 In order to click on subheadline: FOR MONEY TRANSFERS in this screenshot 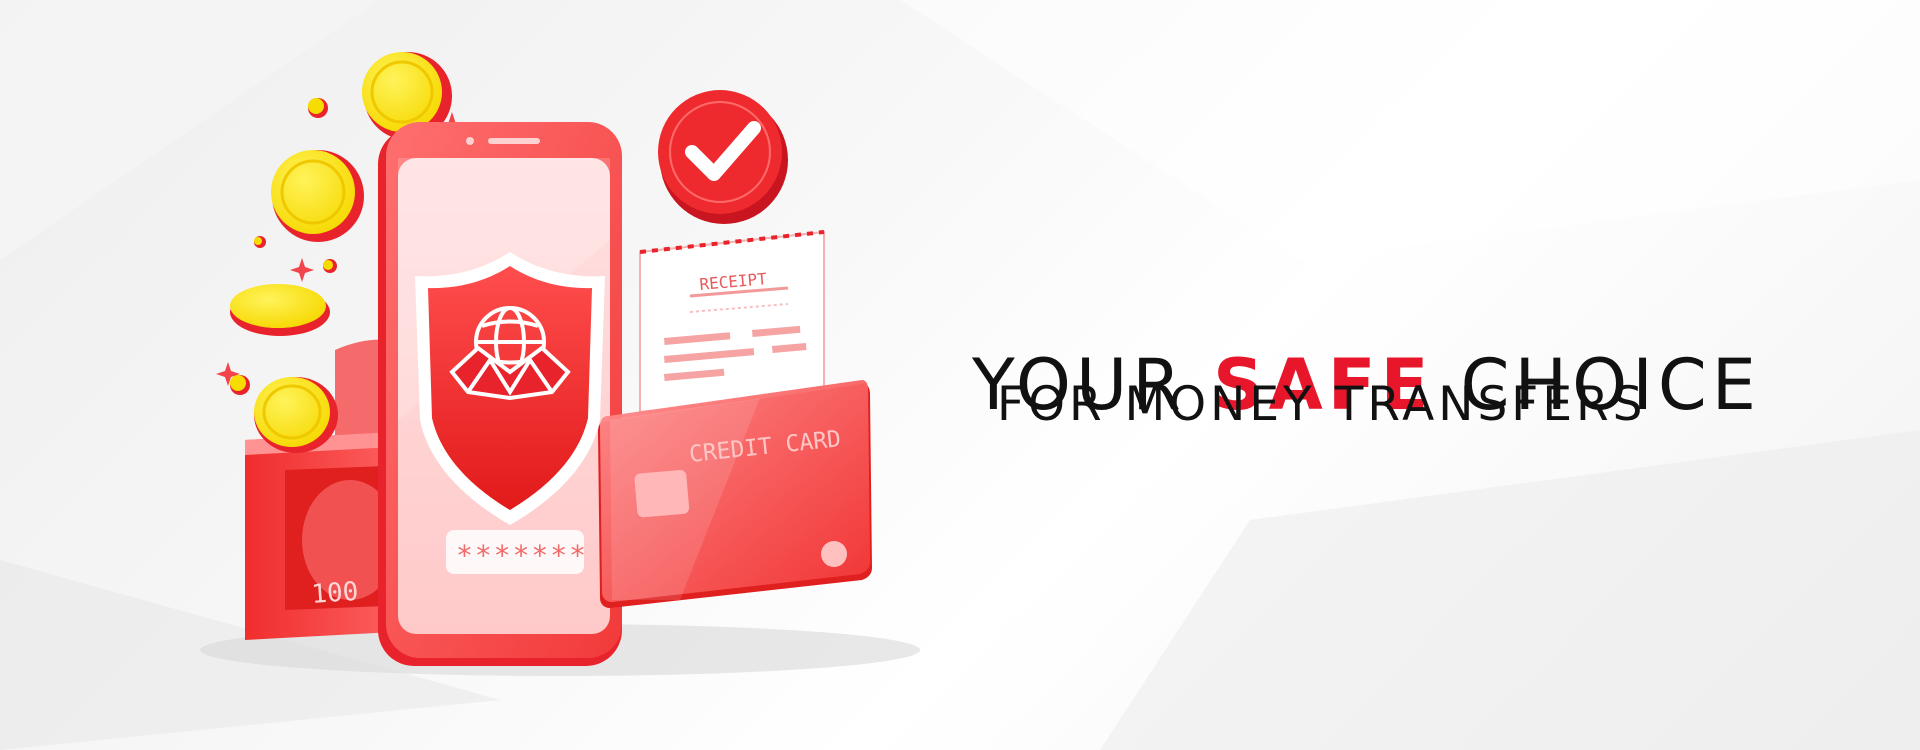, I will do `click(1322, 404)`.